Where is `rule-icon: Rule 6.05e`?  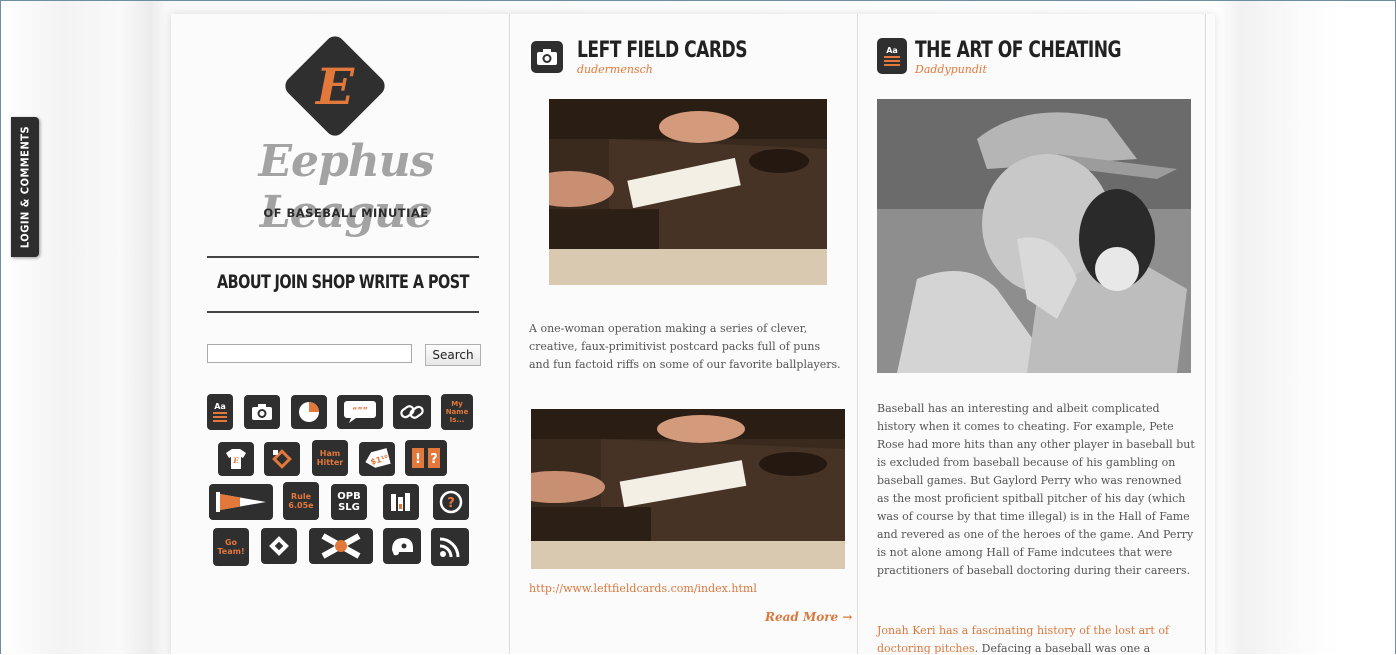 rule-icon: Rule 6.05e is located at coordinates (301, 501).